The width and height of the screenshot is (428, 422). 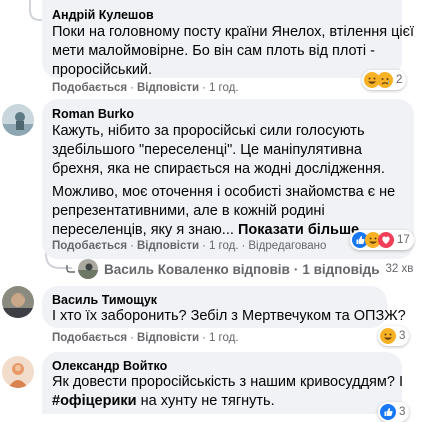 I want to click on comment-text-line: проросійський., so click(x=102, y=70).